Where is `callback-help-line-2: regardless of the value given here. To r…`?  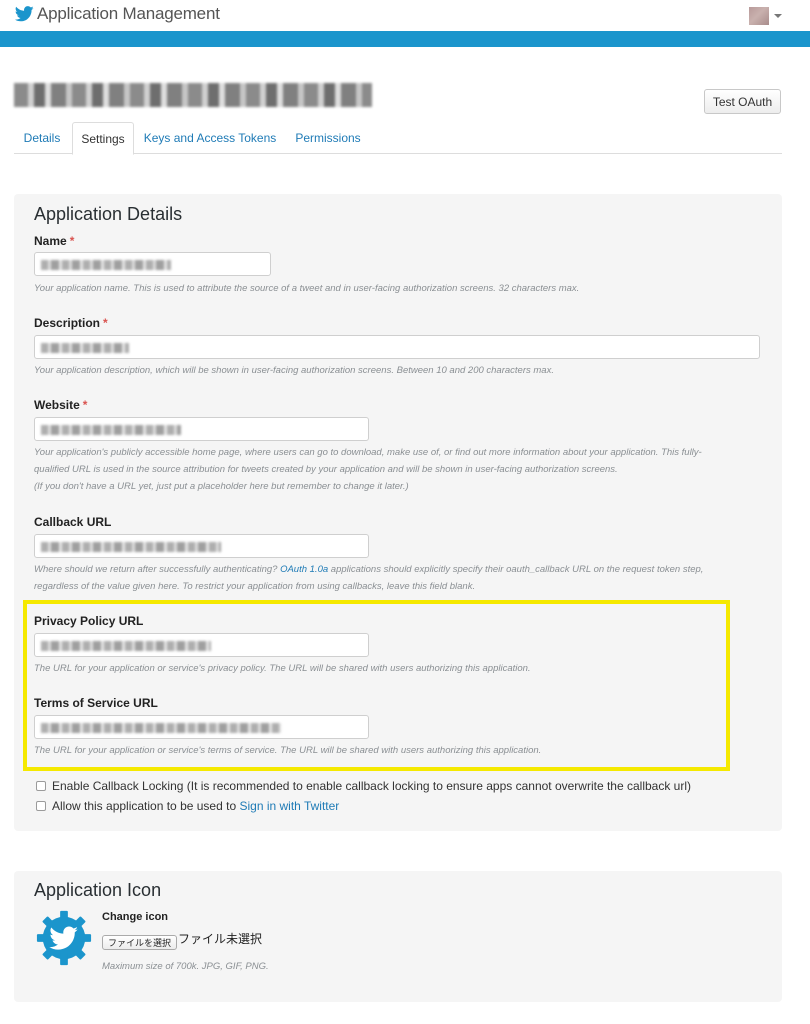 callback-help-line-2: regardless of the value given here. To r… is located at coordinates (255, 586).